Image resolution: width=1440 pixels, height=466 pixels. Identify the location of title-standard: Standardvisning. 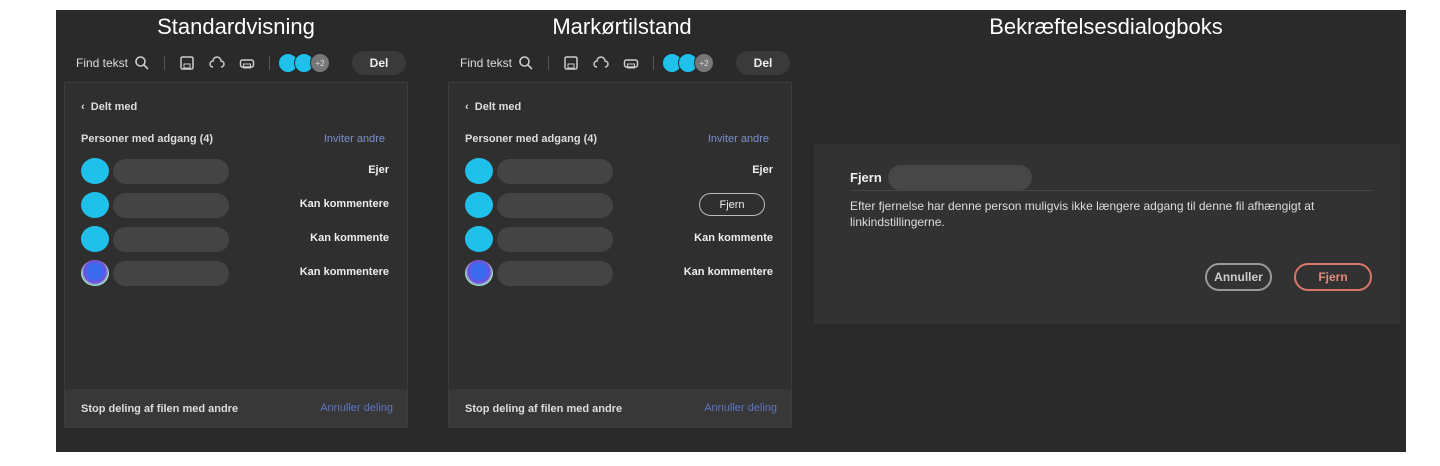
(236, 26).